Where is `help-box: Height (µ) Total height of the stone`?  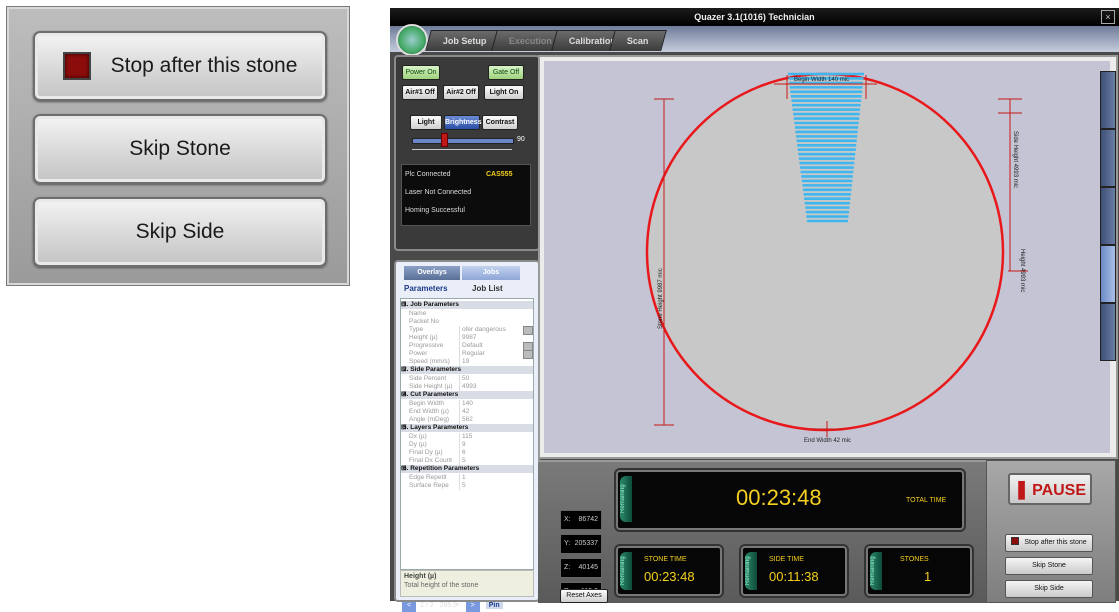
help-box: Height (µ) Total height of the stone is located at coordinates (467, 583).